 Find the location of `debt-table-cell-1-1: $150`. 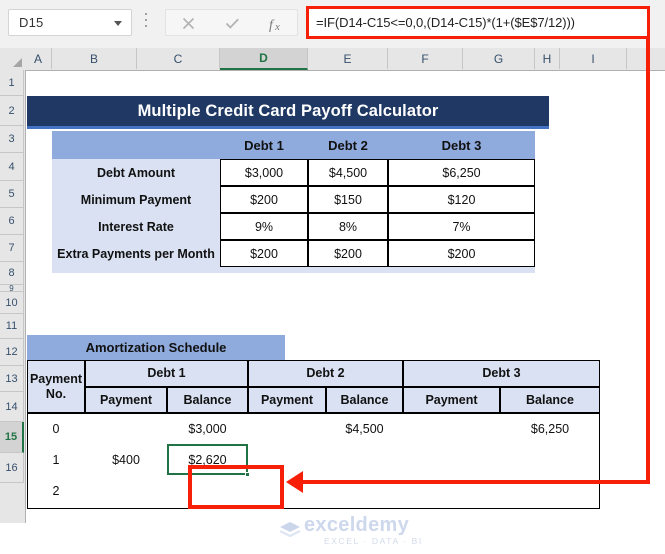

debt-table-cell-1-1: $150 is located at coordinates (348, 199).